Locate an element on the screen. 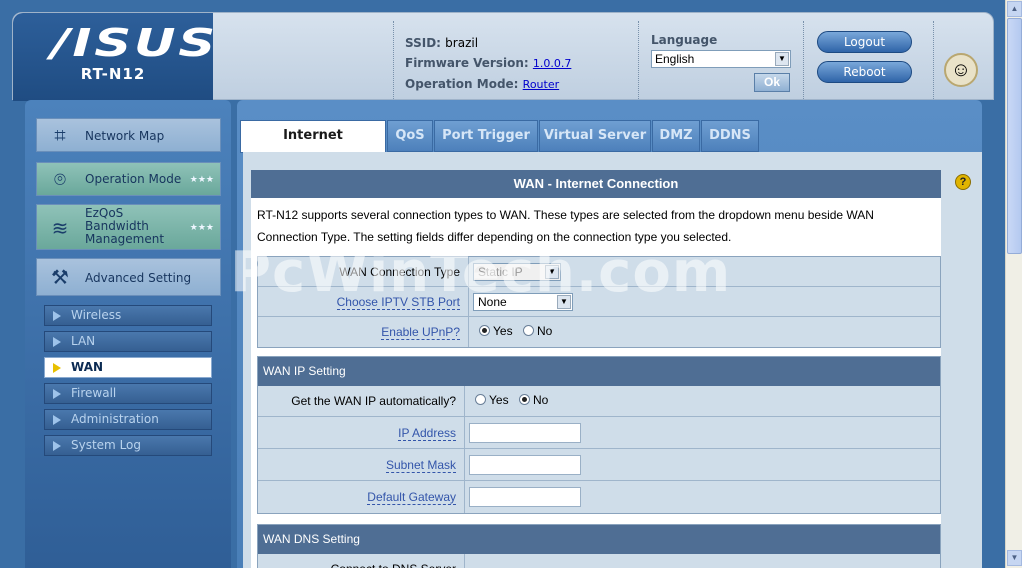  upnp-label-text: Enable UPnP? is located at coordinates (420, 332).